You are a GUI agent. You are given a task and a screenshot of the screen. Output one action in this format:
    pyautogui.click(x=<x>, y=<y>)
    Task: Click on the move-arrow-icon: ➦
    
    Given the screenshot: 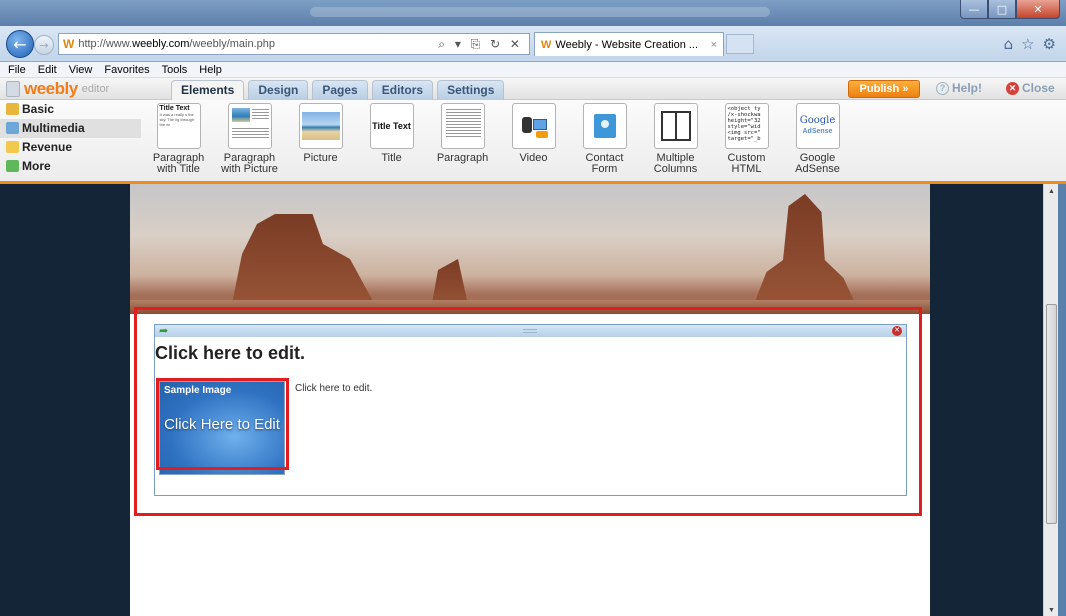 What is the action you would take?
    pyautogui.click(x=163, y=330)
    